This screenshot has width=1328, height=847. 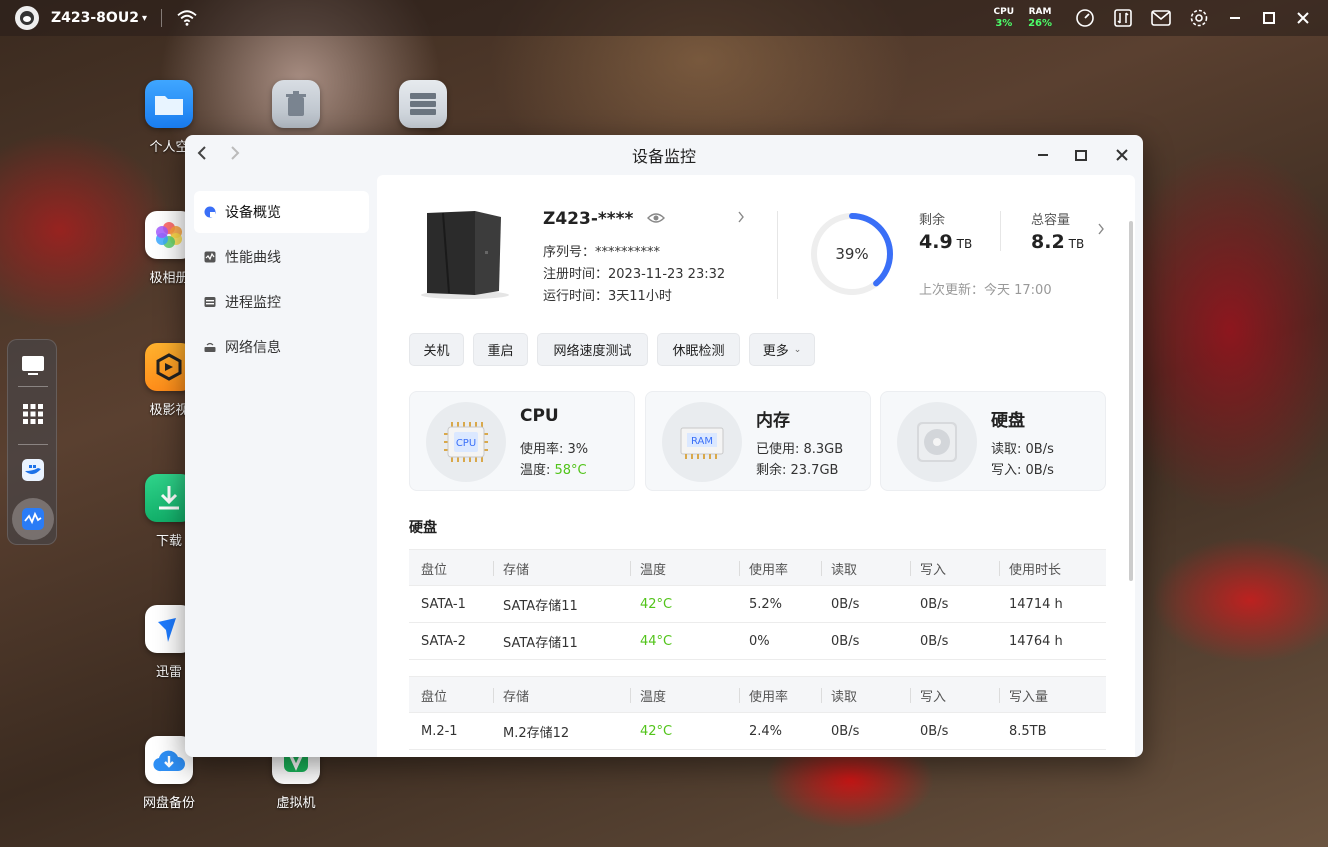 What do you see at coordinates (27, 18) in the screenshot?
I see `user-avatar` at bounding box center [27, 18].